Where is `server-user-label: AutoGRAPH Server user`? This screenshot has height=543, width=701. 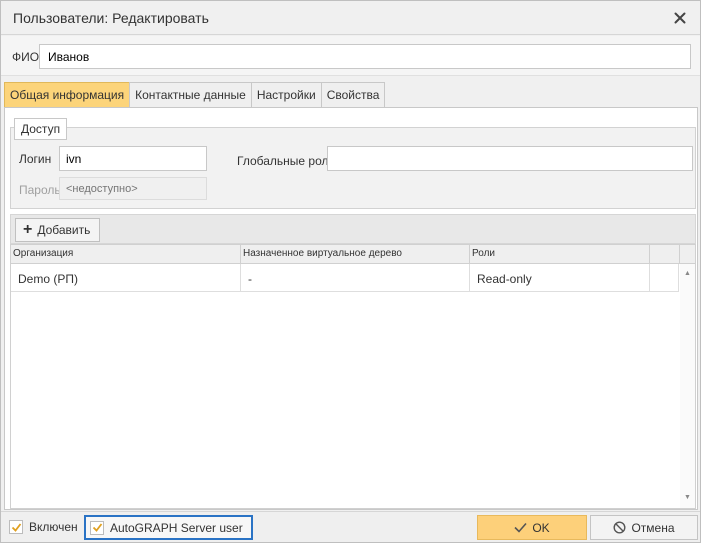 server-user-label: AutoGRAPH Server user is located at coordinates (176, 527).